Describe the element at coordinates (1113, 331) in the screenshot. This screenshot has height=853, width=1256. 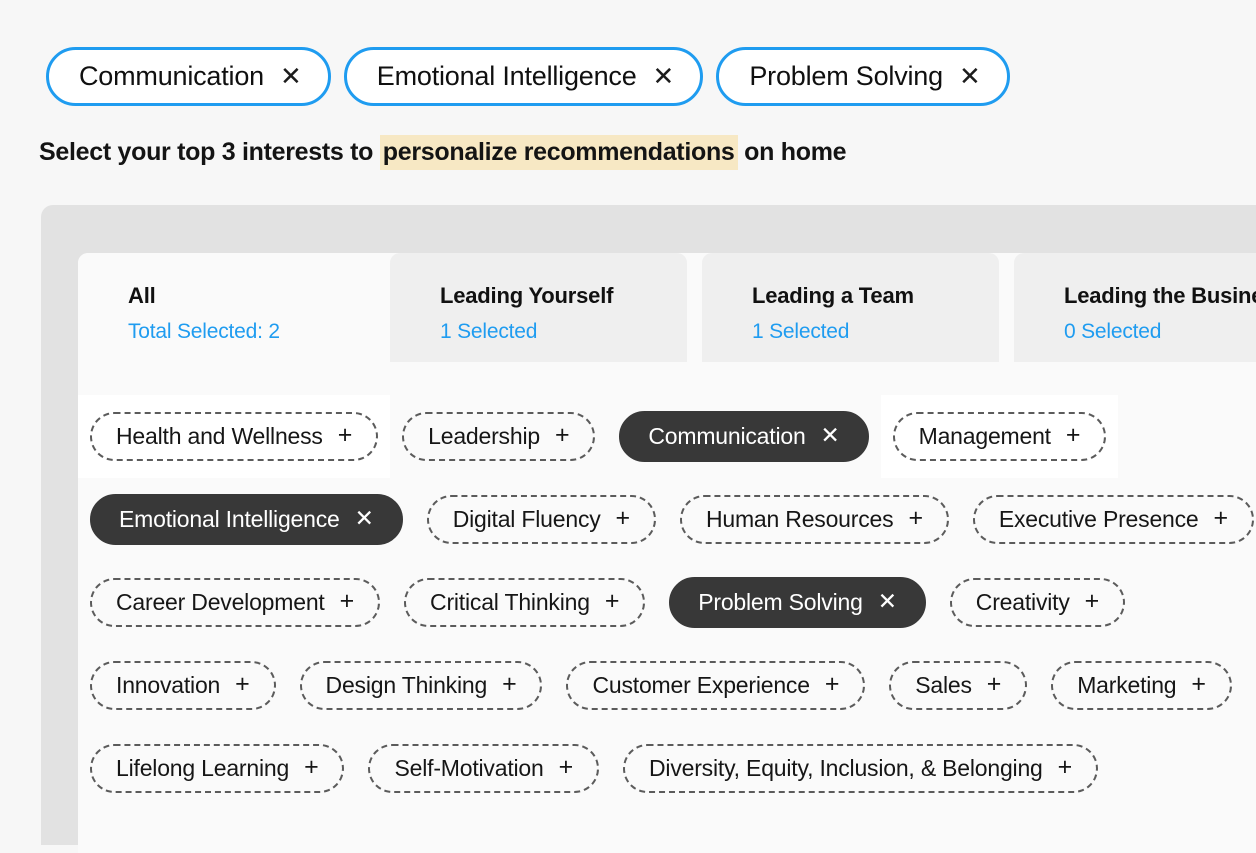
I see `category-tab-count: 0 Selected` at that location.